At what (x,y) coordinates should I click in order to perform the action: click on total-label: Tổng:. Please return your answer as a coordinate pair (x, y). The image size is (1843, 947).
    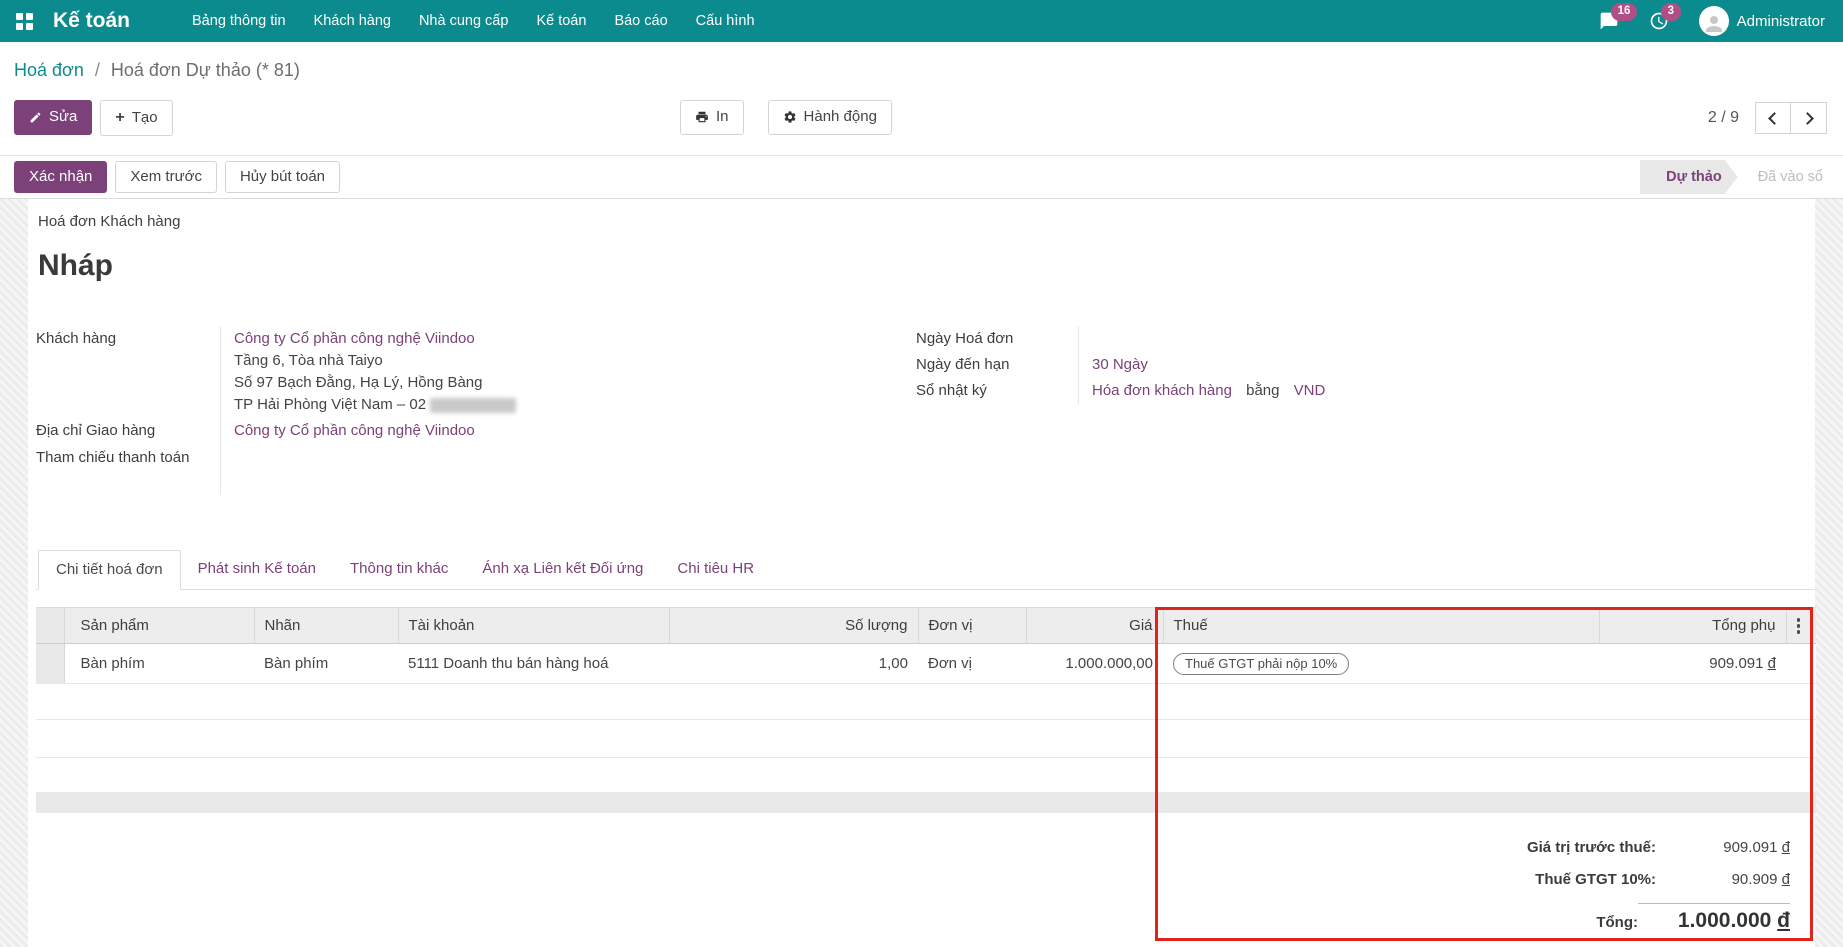
    Looking at the image, I should click on (1617, 922).